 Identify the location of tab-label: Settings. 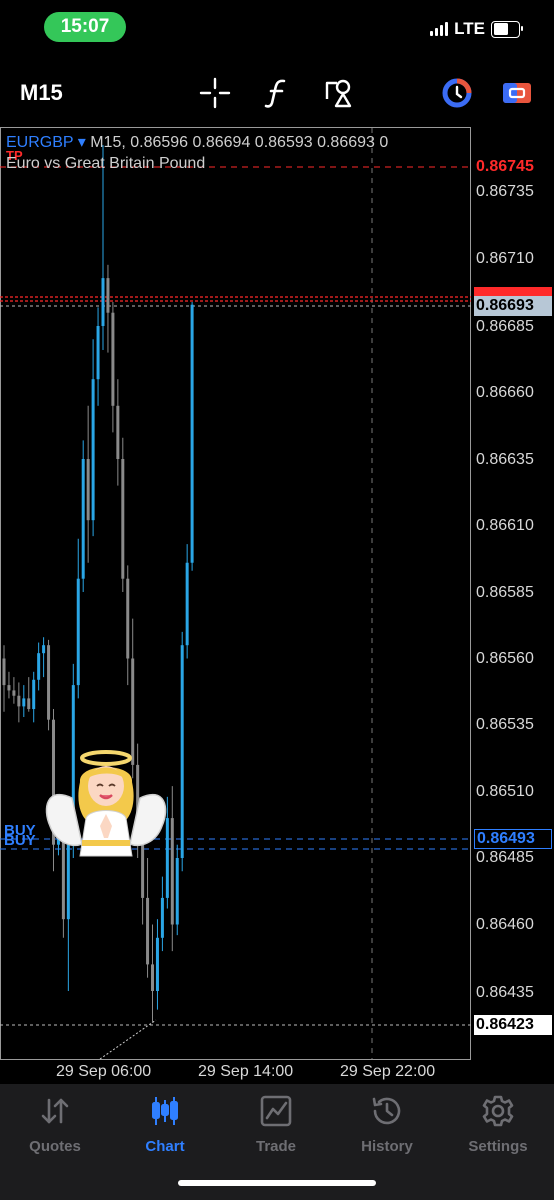
(498, 1146).